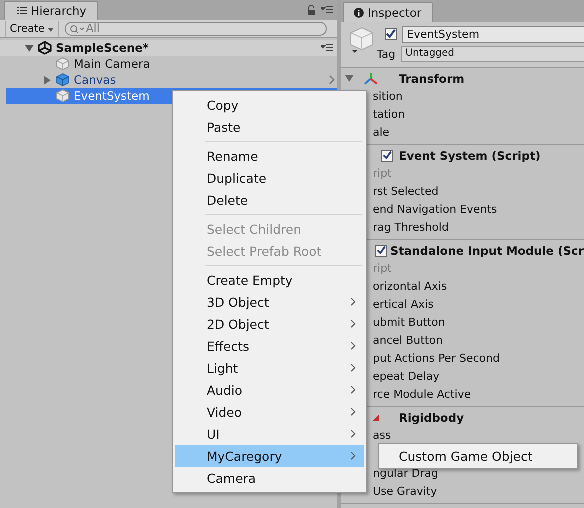 The width and height of the screenshot is (584, 508). What do you see at coordinates (410, 286) in the screenshot?
I see `field-label: orizontal Axis` at bounding box center [410, 286].